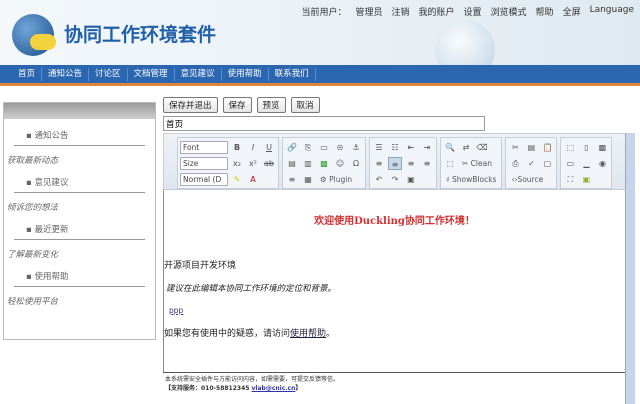  I want to click on help-link: 帮助, so click(545, 11).